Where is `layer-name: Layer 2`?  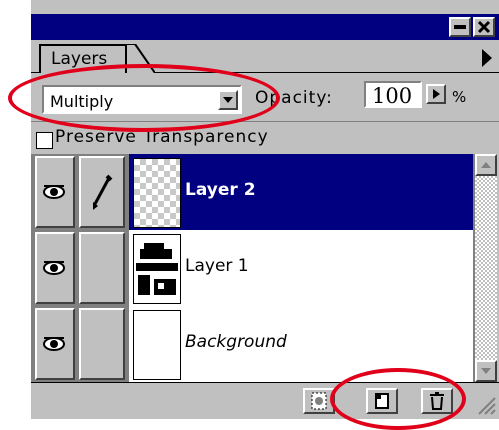
layer-name: Layer 2 is located at coordinates (220, 190).